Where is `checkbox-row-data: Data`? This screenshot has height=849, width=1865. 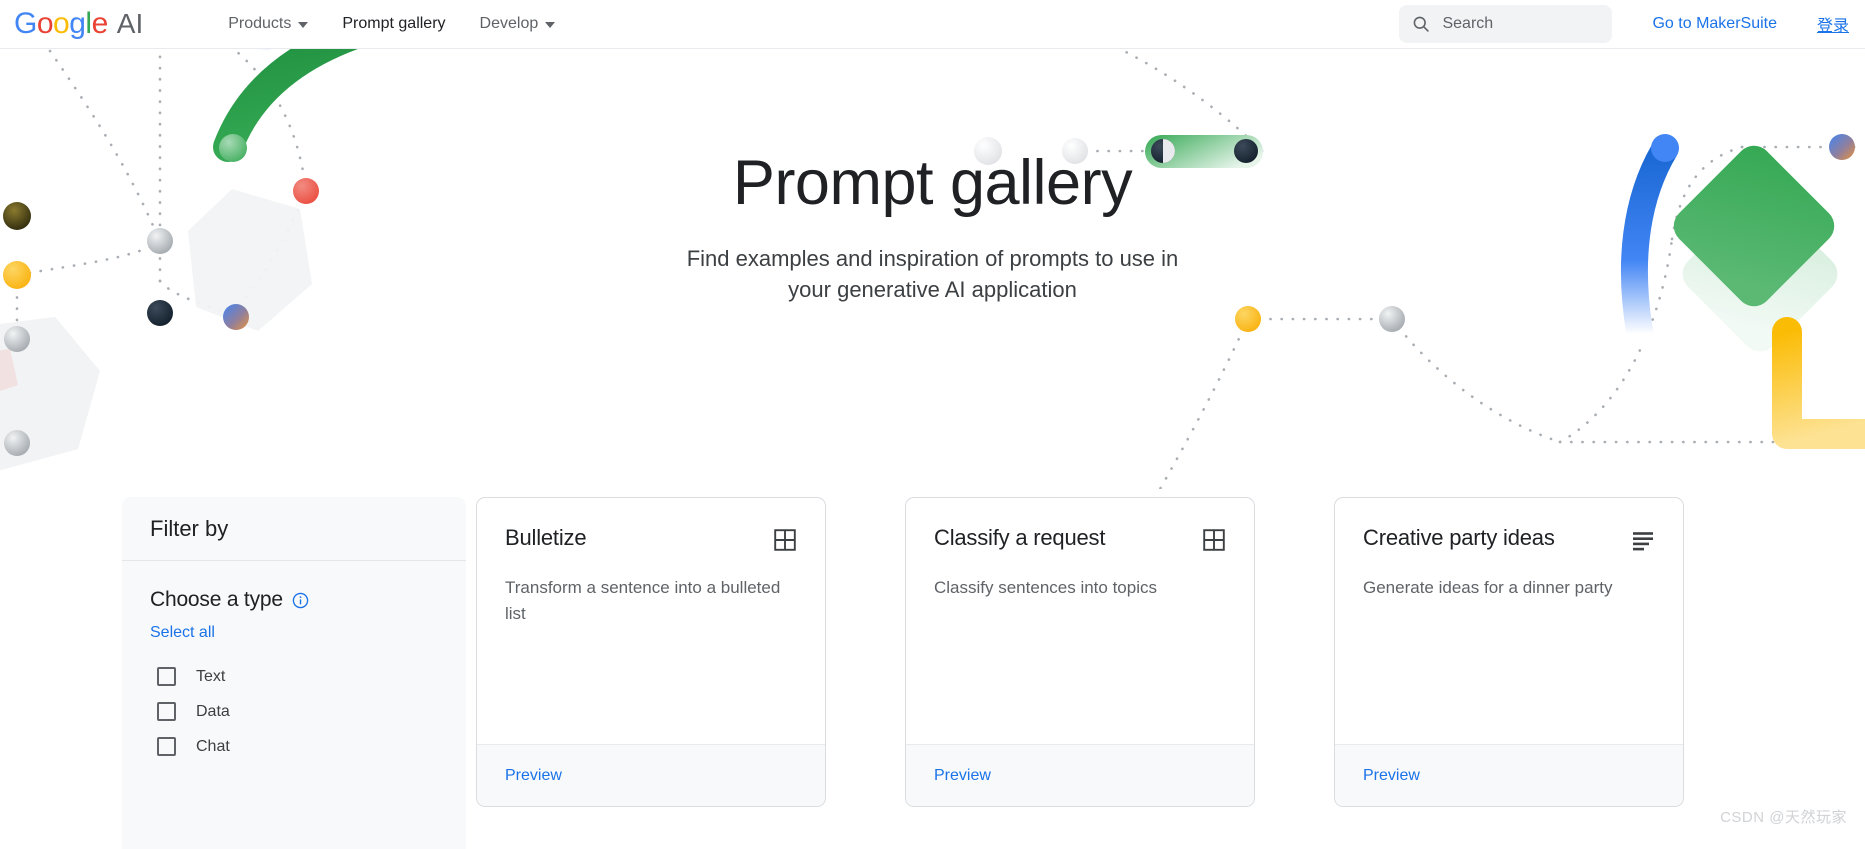
checkbox-row-data: Data is located at coordinates (294, 711).